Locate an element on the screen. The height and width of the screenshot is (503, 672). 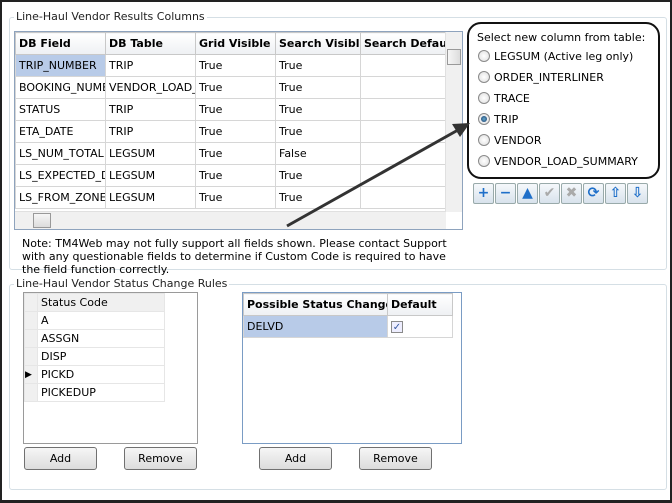
status-code-grid: Status Code A ASSGN DISP ▶ PICKD PICKEDUP is located at coordinates (110, 368).